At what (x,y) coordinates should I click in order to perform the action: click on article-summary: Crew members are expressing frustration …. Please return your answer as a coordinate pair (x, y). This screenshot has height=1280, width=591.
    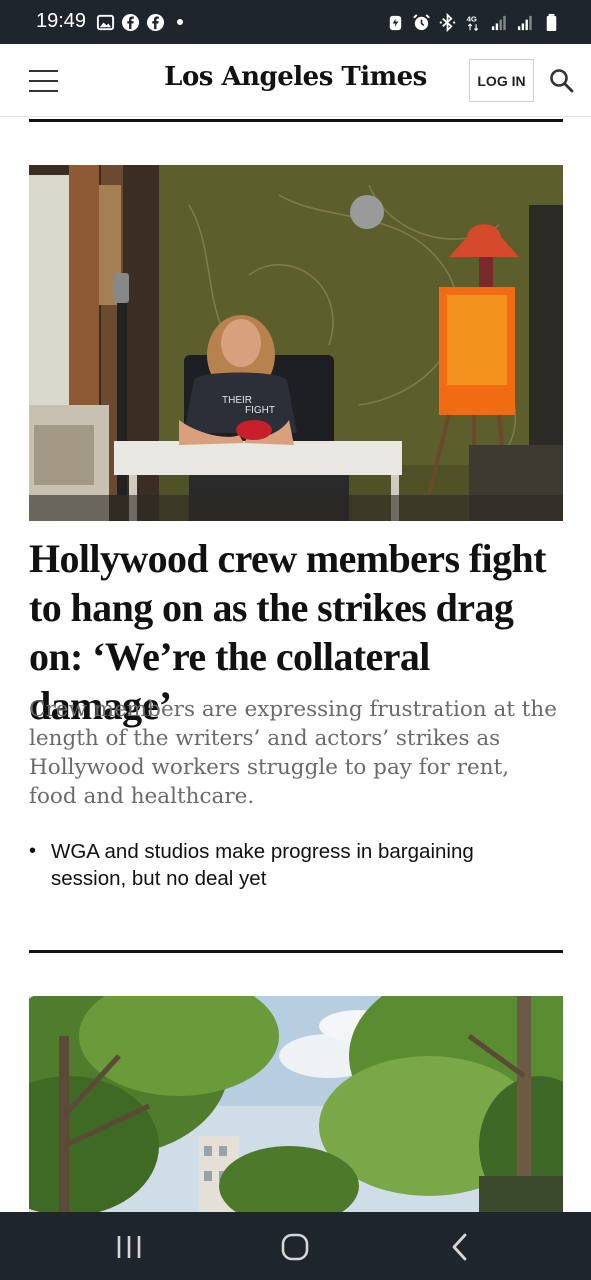
    Looking at the image, I should click on (293, 753).